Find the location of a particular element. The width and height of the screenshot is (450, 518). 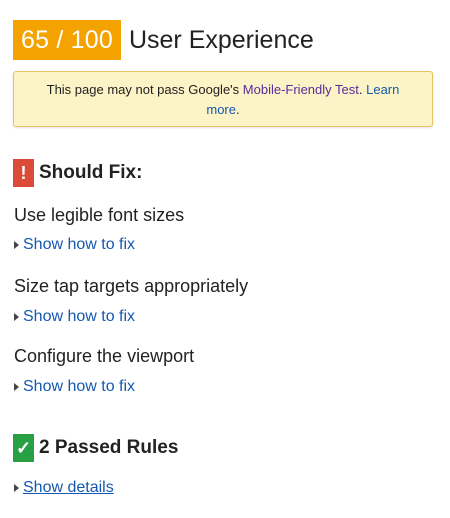

ux-header: 65 / 100 User Experience is located at coordinates (163, 40).